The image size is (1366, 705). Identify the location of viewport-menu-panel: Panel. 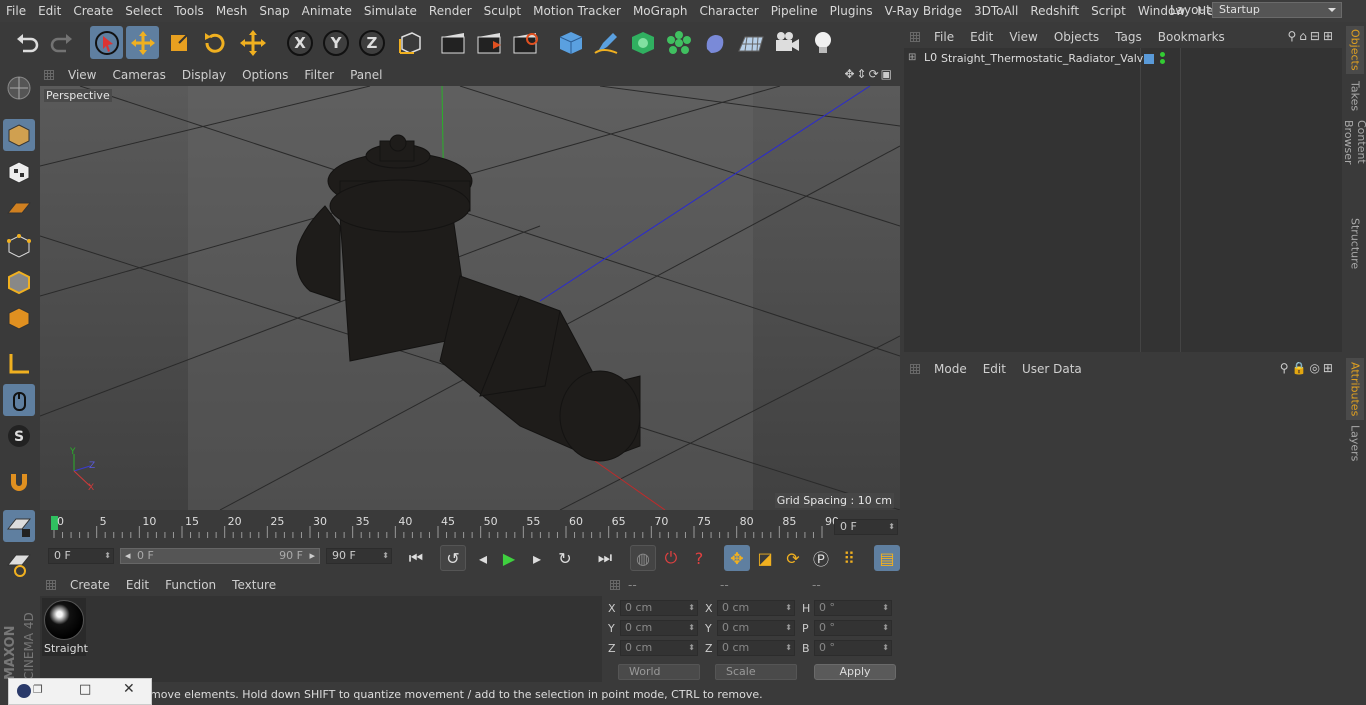
(366, 75).